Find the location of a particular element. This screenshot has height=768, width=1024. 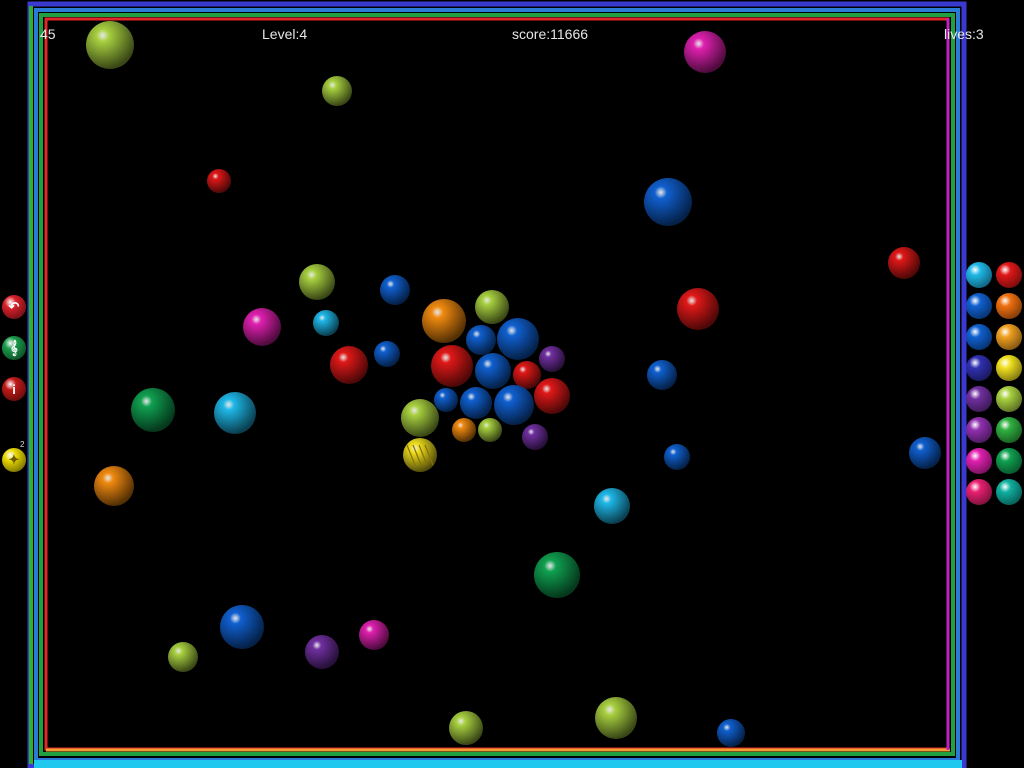

life-ball-icon: ✦ is located at coordinates (14, 459).